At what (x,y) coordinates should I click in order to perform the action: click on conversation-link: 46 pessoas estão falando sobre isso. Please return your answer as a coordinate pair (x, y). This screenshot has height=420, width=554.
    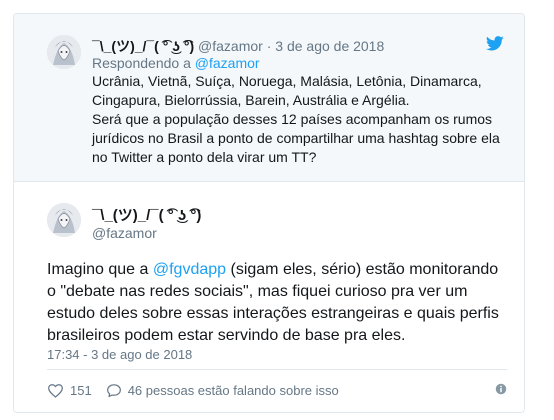
    Looking at the image, I should click on (222, 390).